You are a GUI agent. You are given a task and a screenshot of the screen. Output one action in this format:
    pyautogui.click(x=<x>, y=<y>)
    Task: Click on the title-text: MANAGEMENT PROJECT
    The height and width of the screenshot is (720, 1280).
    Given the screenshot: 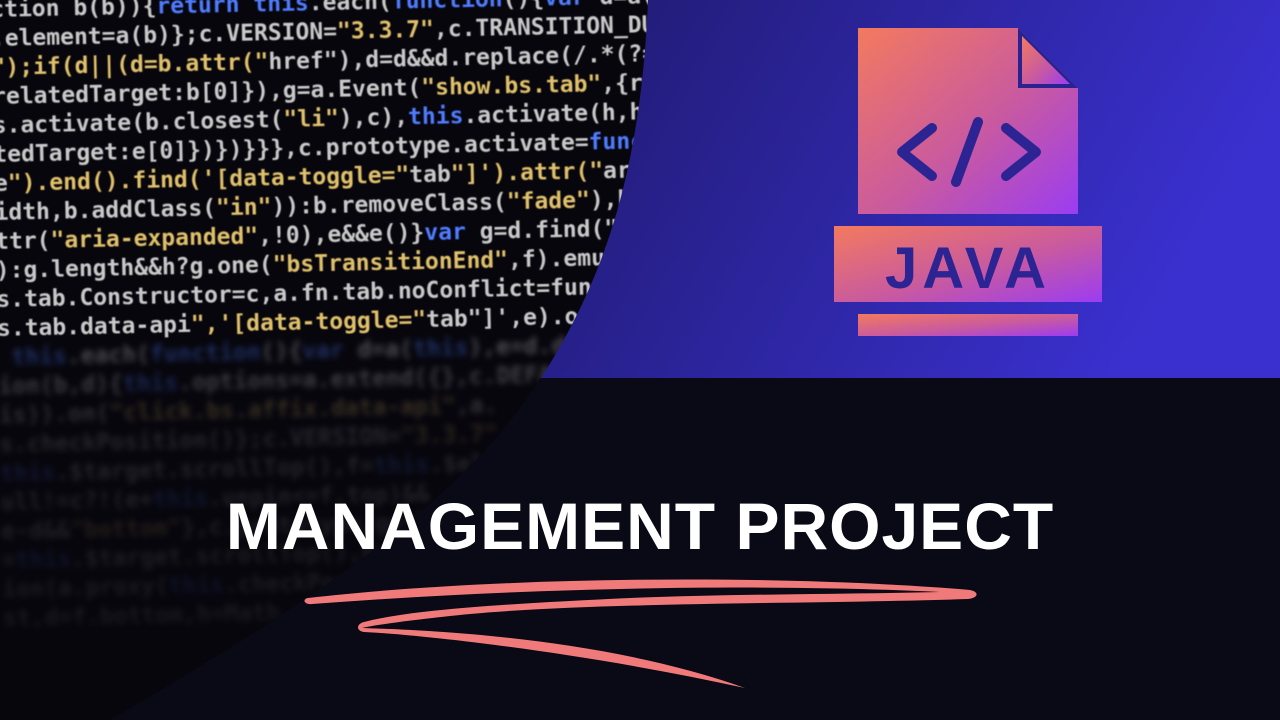 What is the action you would take?
    pyautogui.click(x=640, y=526)
    